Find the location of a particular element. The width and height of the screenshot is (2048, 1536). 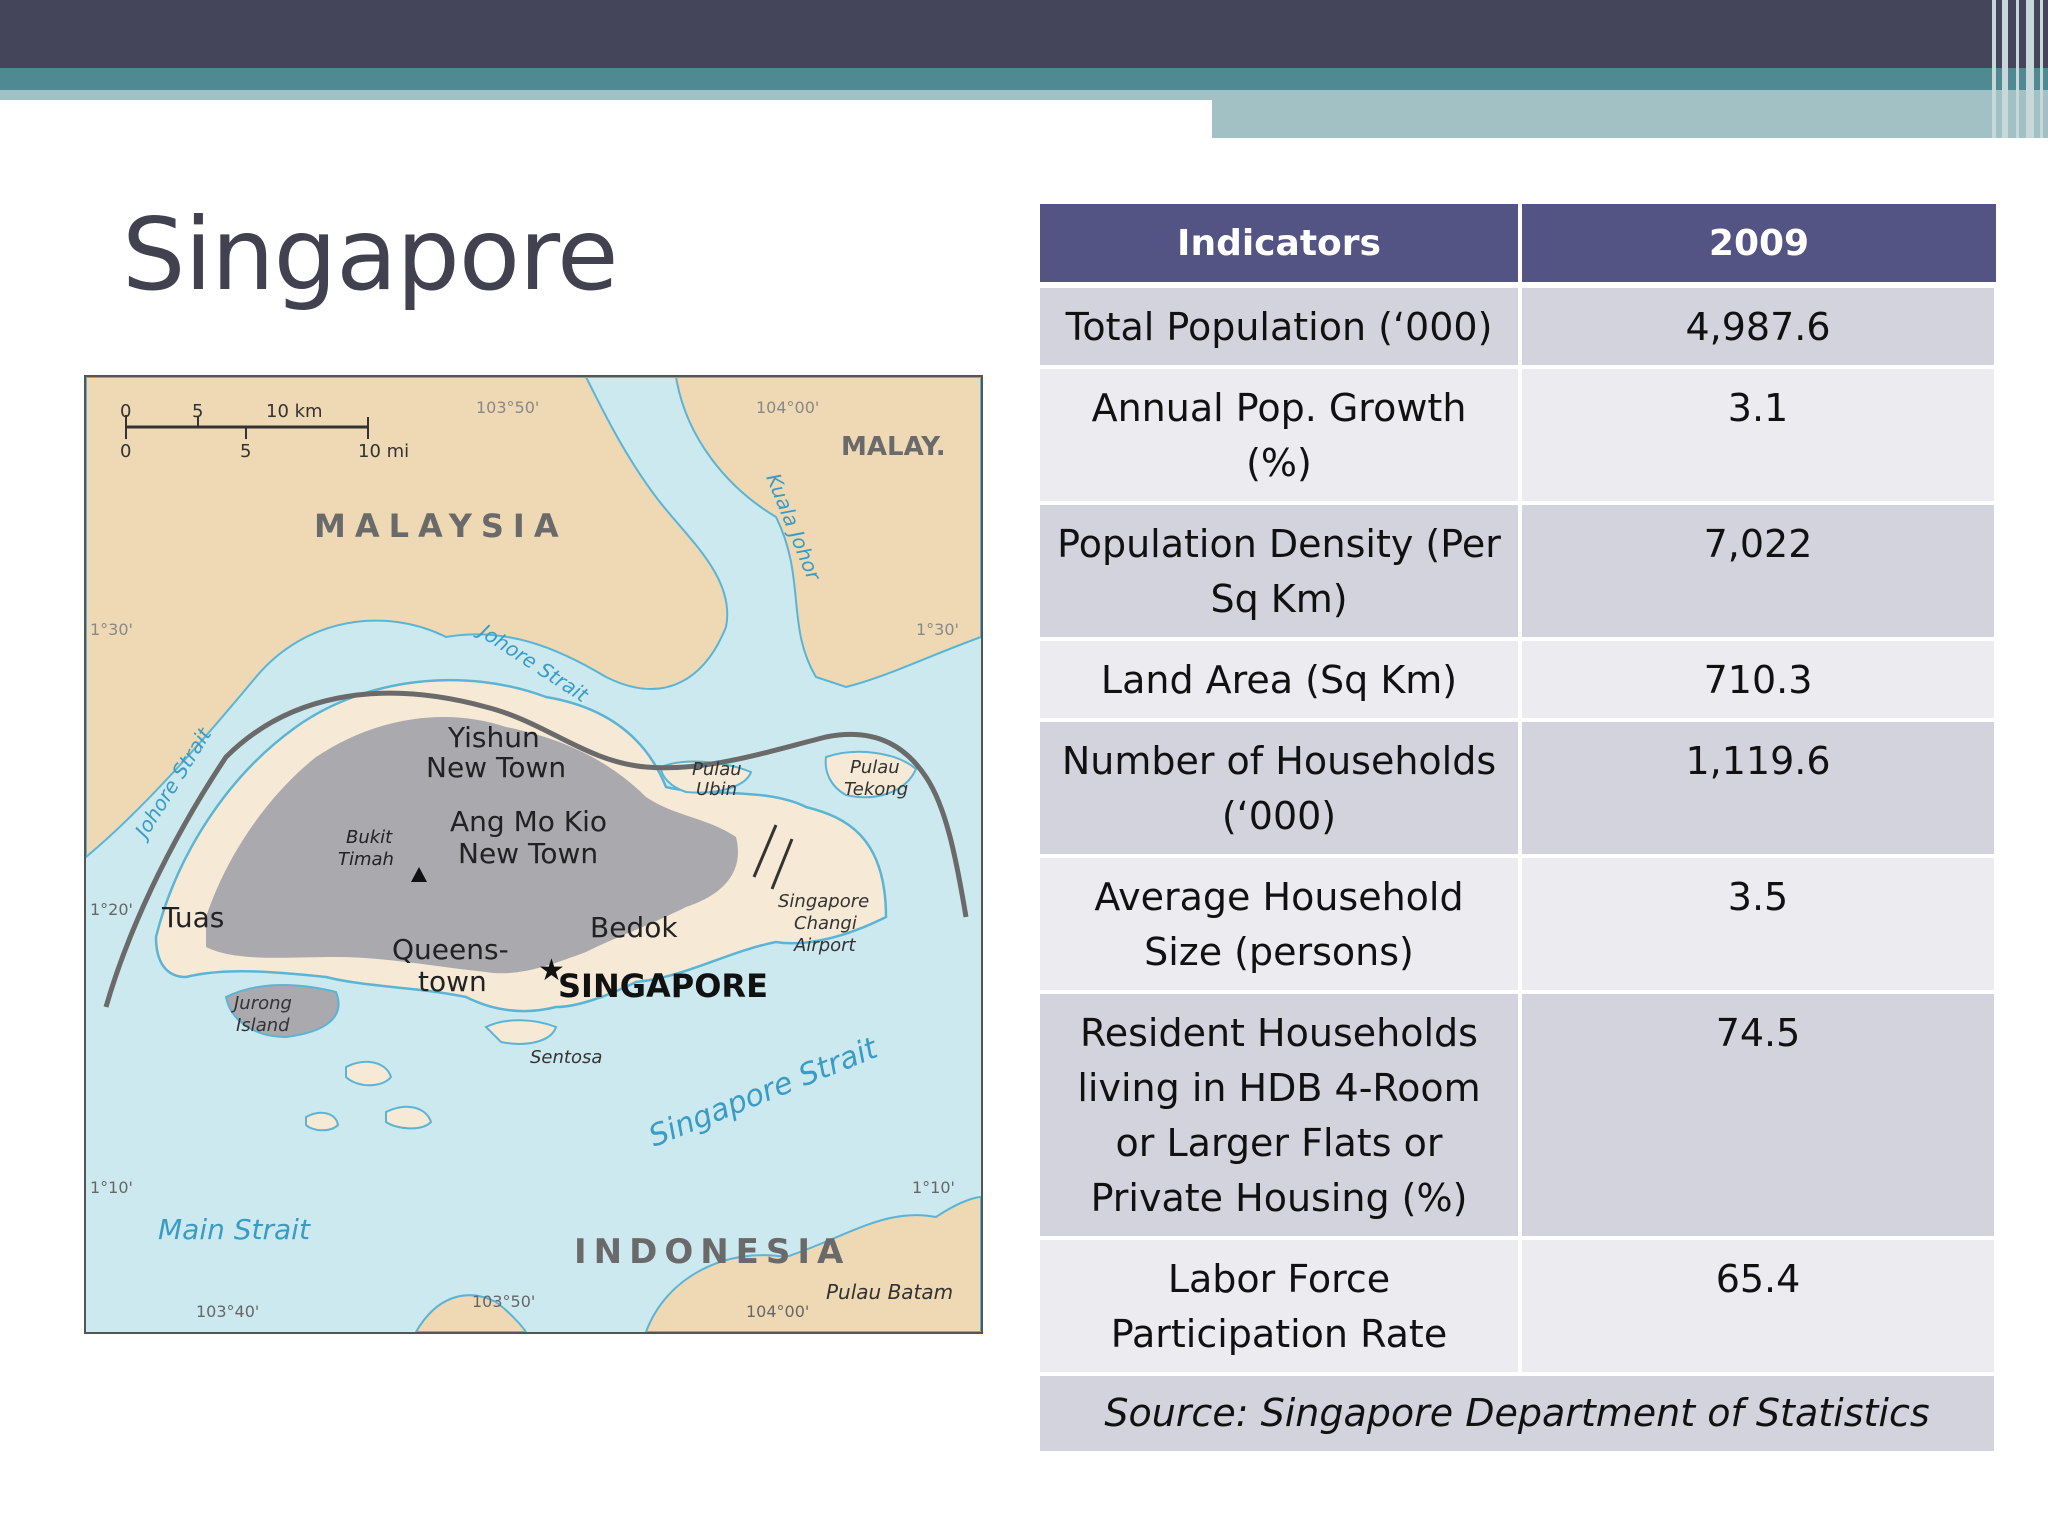

label-bukit-2: Timah is located at coordinates (366, 859).